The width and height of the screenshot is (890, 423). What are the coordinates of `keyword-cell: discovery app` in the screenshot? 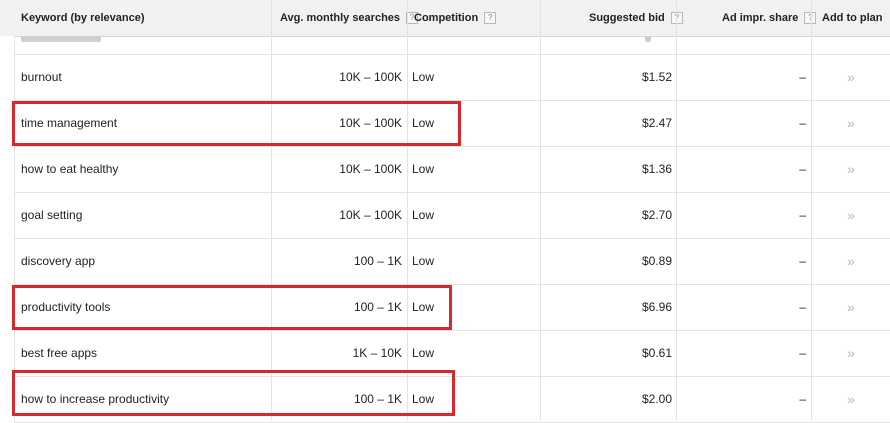 It's located at (58, 261).